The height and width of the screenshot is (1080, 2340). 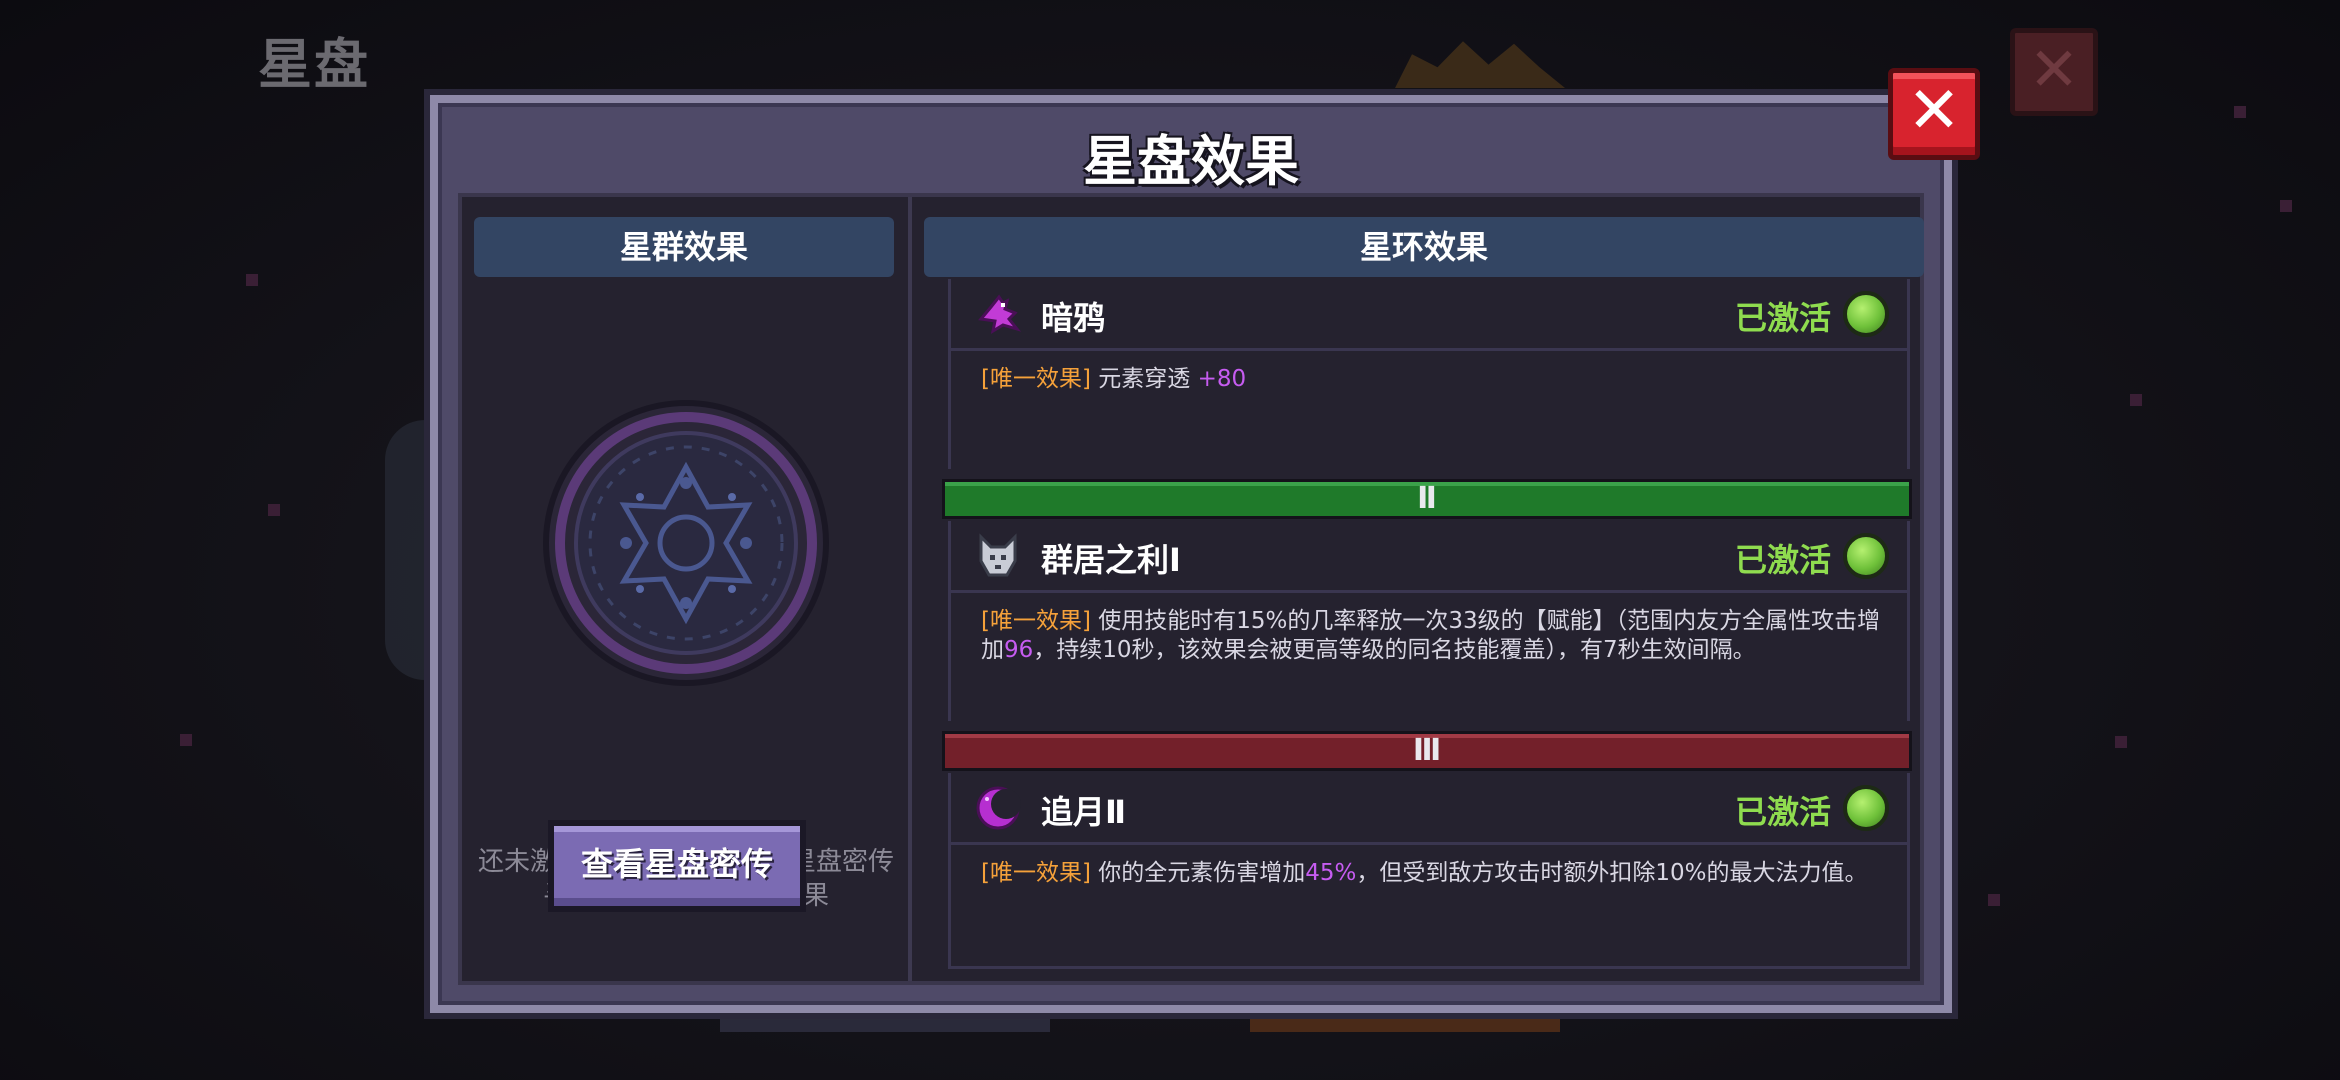 I want to click on ring-name: 追月Ⅱ, so click(x=1084, y=812).